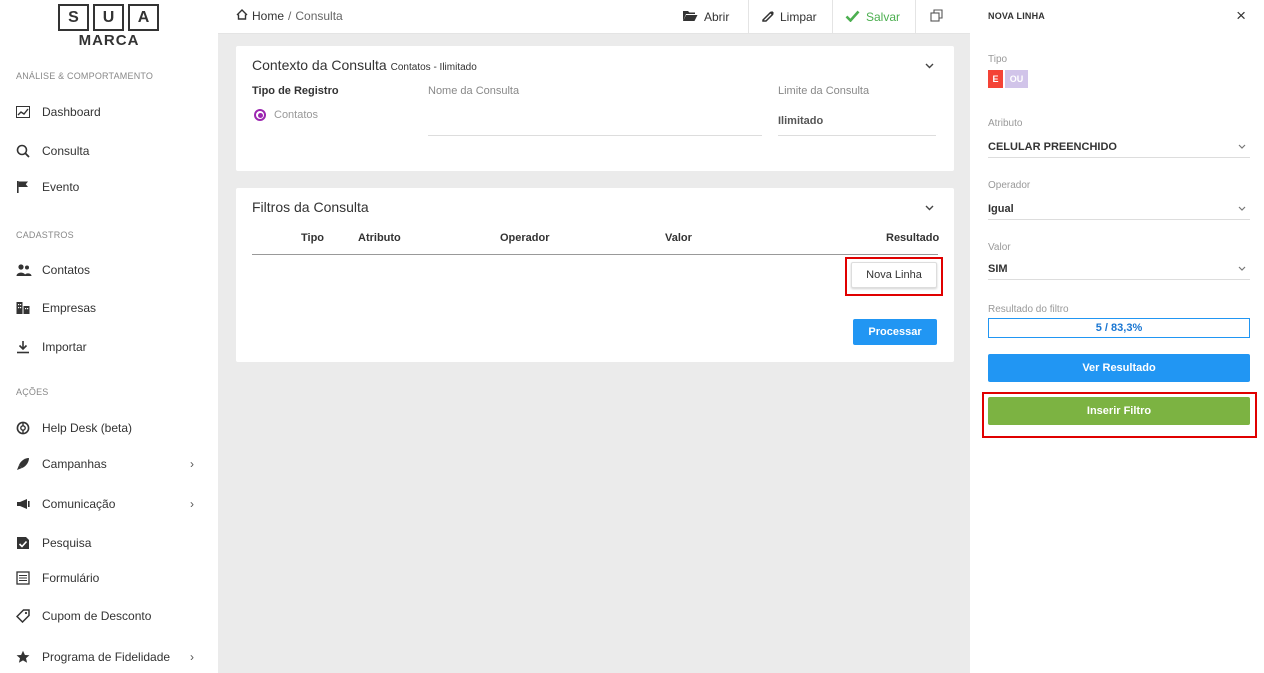  I want to click on duplicate-button, so click(936, 17).